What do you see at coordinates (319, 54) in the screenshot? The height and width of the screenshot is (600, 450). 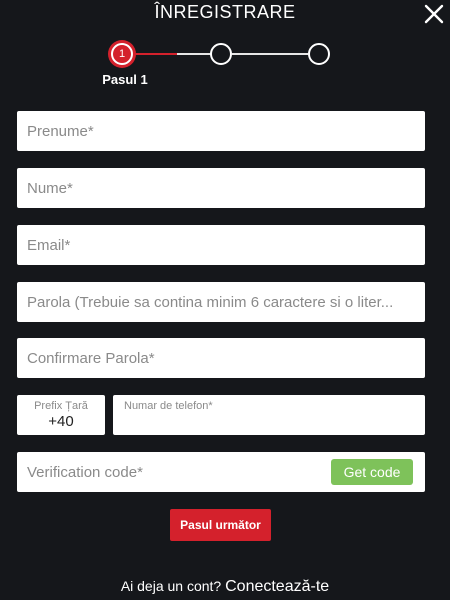 I see `step-3-circle` at bounding box center [319, 54].